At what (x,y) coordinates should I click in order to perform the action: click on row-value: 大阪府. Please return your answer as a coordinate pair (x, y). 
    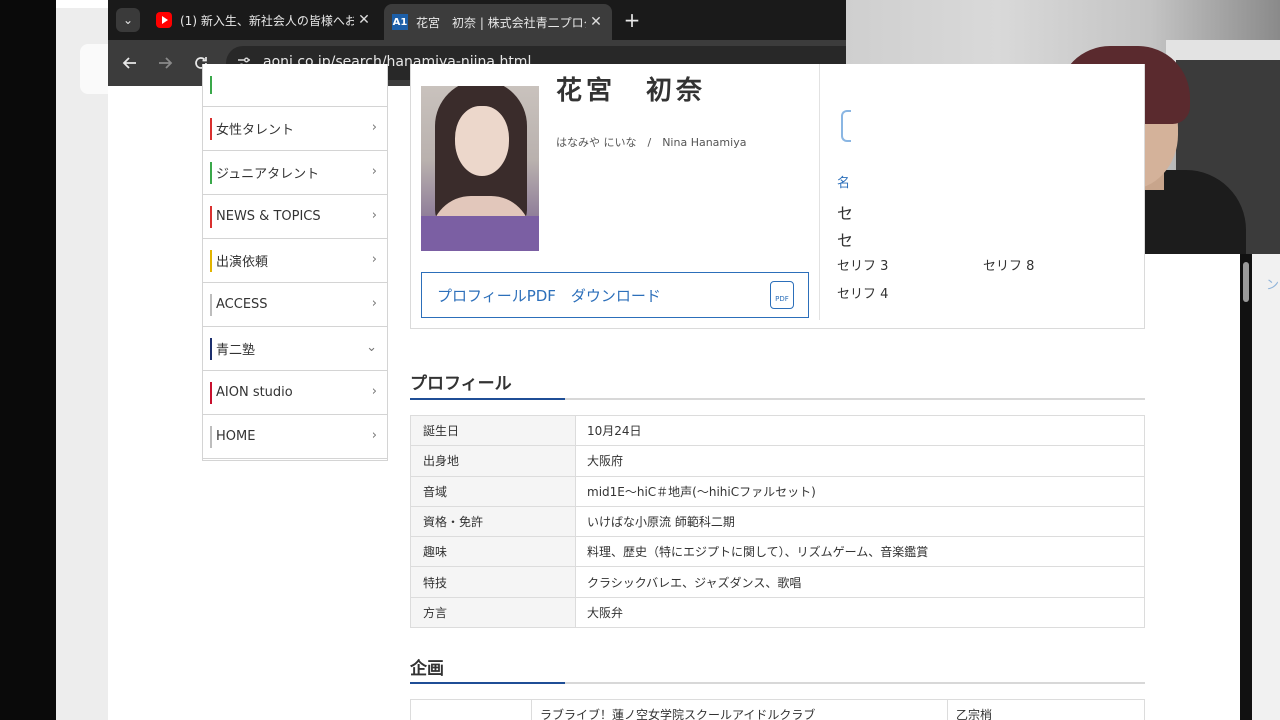
    Looking at the image, I should click on (605, 461).